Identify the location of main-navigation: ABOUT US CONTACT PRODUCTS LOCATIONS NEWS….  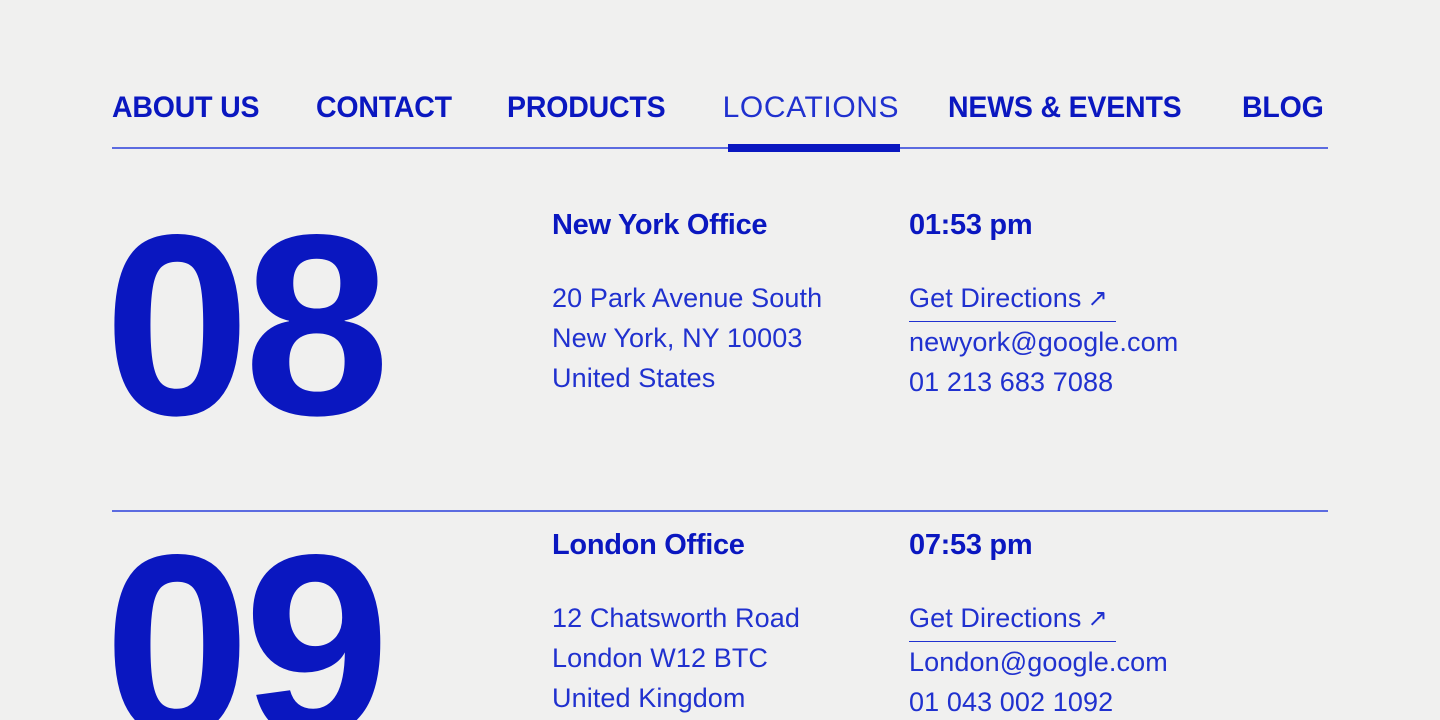
(720, 108).